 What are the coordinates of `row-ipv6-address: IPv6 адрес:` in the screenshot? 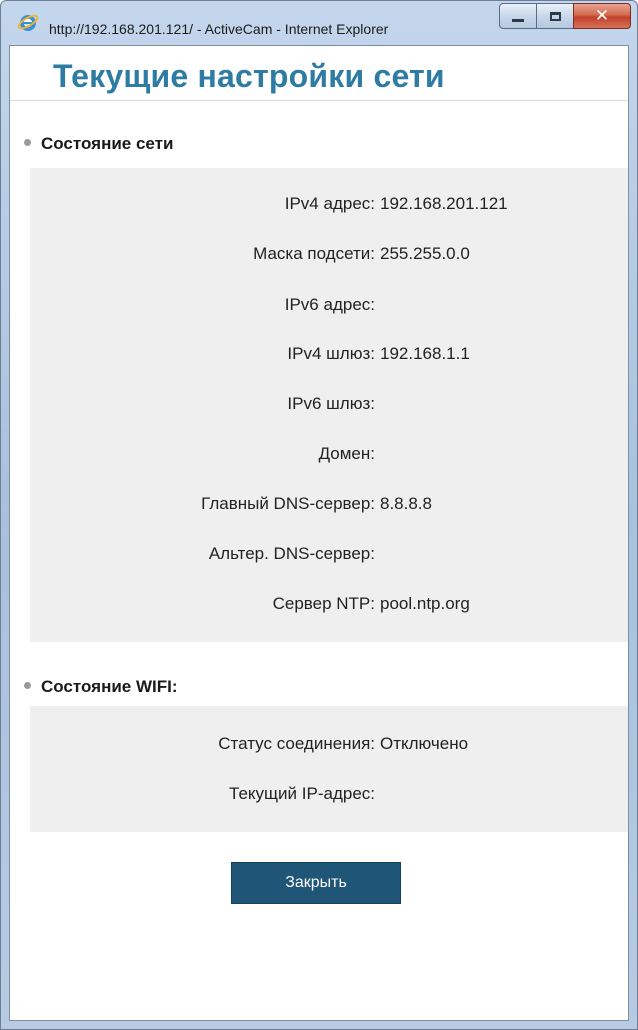 It's located at (329, 307).